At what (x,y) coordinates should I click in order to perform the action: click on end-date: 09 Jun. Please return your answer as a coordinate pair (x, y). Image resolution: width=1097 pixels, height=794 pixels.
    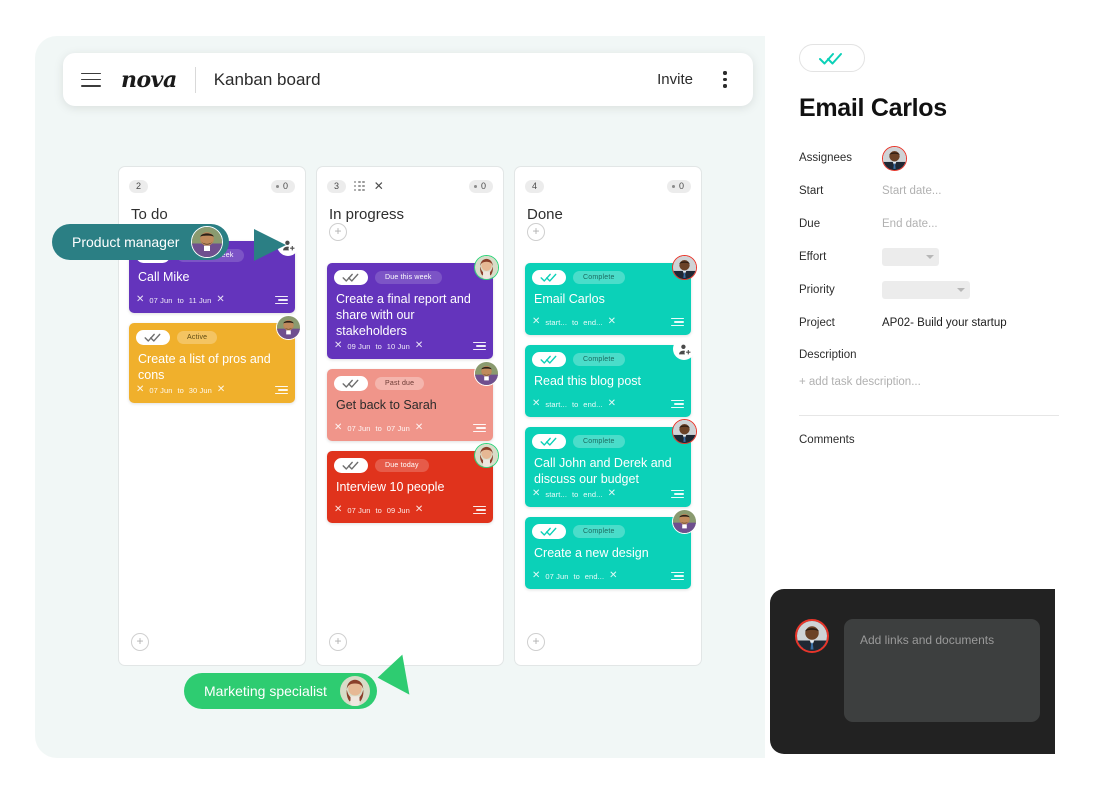
    Looking at the image, I should click on (398, 510).